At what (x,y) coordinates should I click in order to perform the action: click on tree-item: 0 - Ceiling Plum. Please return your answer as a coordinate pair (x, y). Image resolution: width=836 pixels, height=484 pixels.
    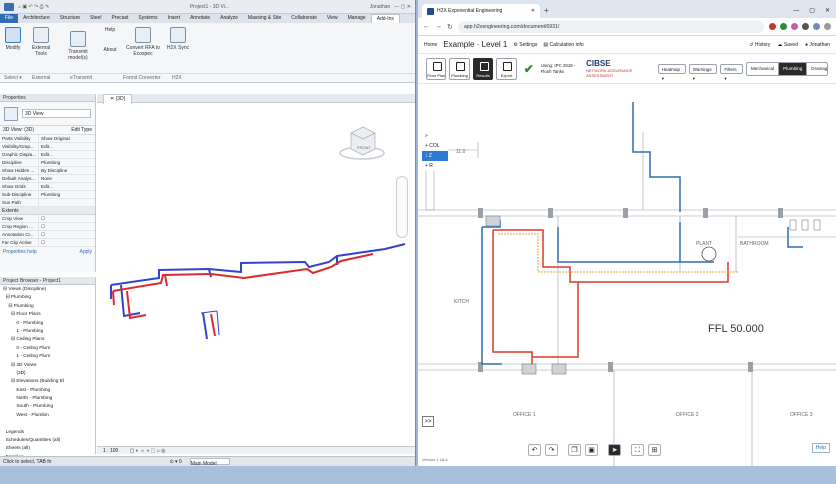
    Looking at the image, I should click on (47, 349).